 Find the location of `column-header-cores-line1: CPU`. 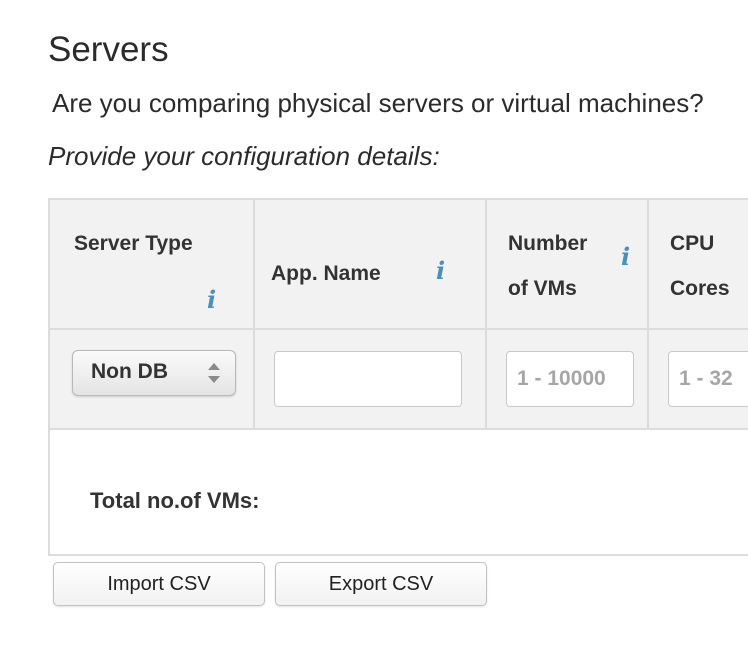

column-header-cores-line1: CPU is located at coordinates (692, 243).